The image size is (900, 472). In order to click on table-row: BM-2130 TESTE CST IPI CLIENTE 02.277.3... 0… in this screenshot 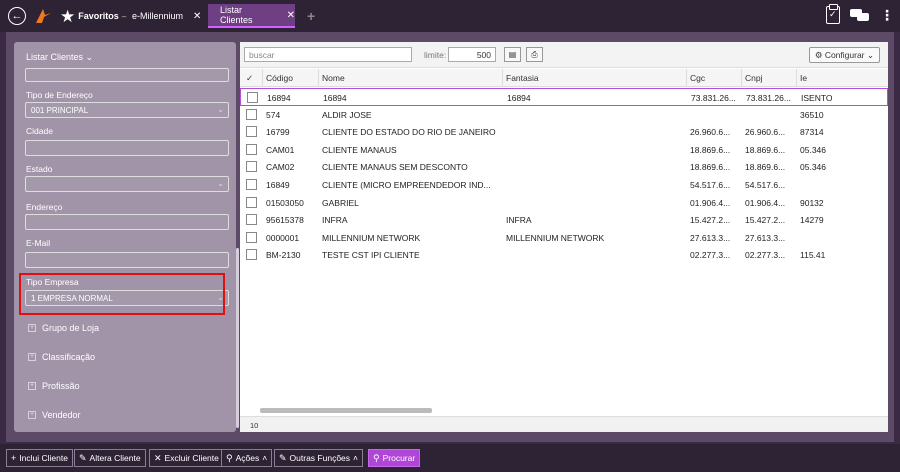, I will do `click(564, 255)`.